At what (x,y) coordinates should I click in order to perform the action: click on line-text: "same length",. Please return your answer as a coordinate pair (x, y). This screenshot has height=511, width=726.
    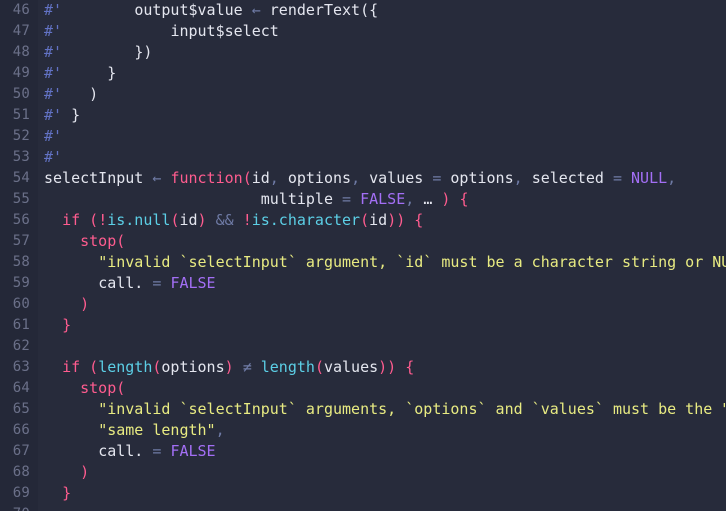
    Looking at the image, I should click on (134, 430).